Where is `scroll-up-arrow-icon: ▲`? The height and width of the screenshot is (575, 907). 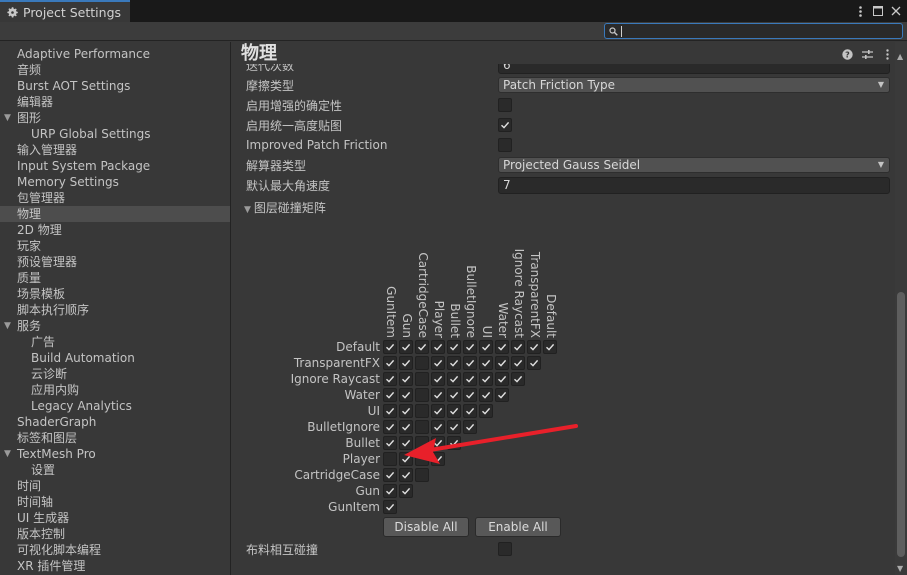 scroll-up-arrow-icon: ▲ is located at coordinates (900, 56).